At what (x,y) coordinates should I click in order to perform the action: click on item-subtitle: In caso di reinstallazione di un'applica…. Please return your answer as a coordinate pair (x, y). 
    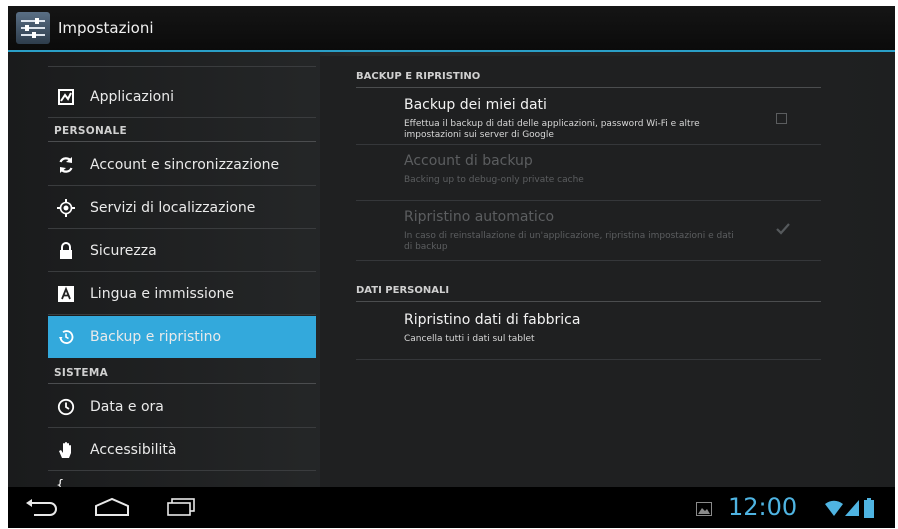
    Looking at the image, I should click on (569, 241).